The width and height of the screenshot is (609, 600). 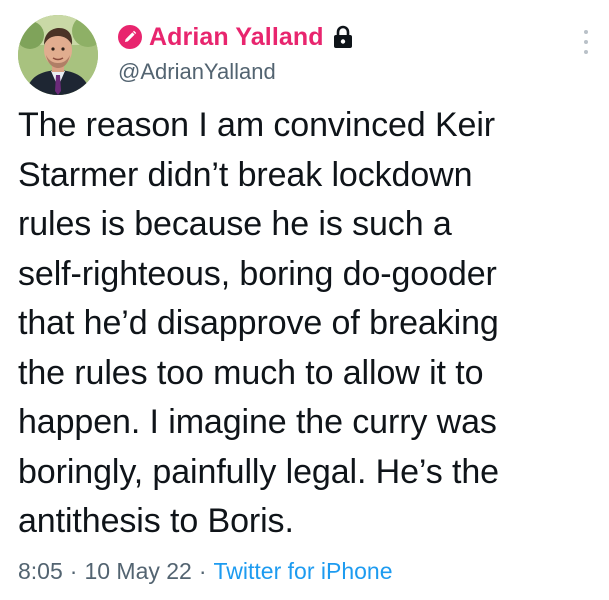 I want to click on tweet-source-link: Twitter for iPhone, so click(x=303, y=571).